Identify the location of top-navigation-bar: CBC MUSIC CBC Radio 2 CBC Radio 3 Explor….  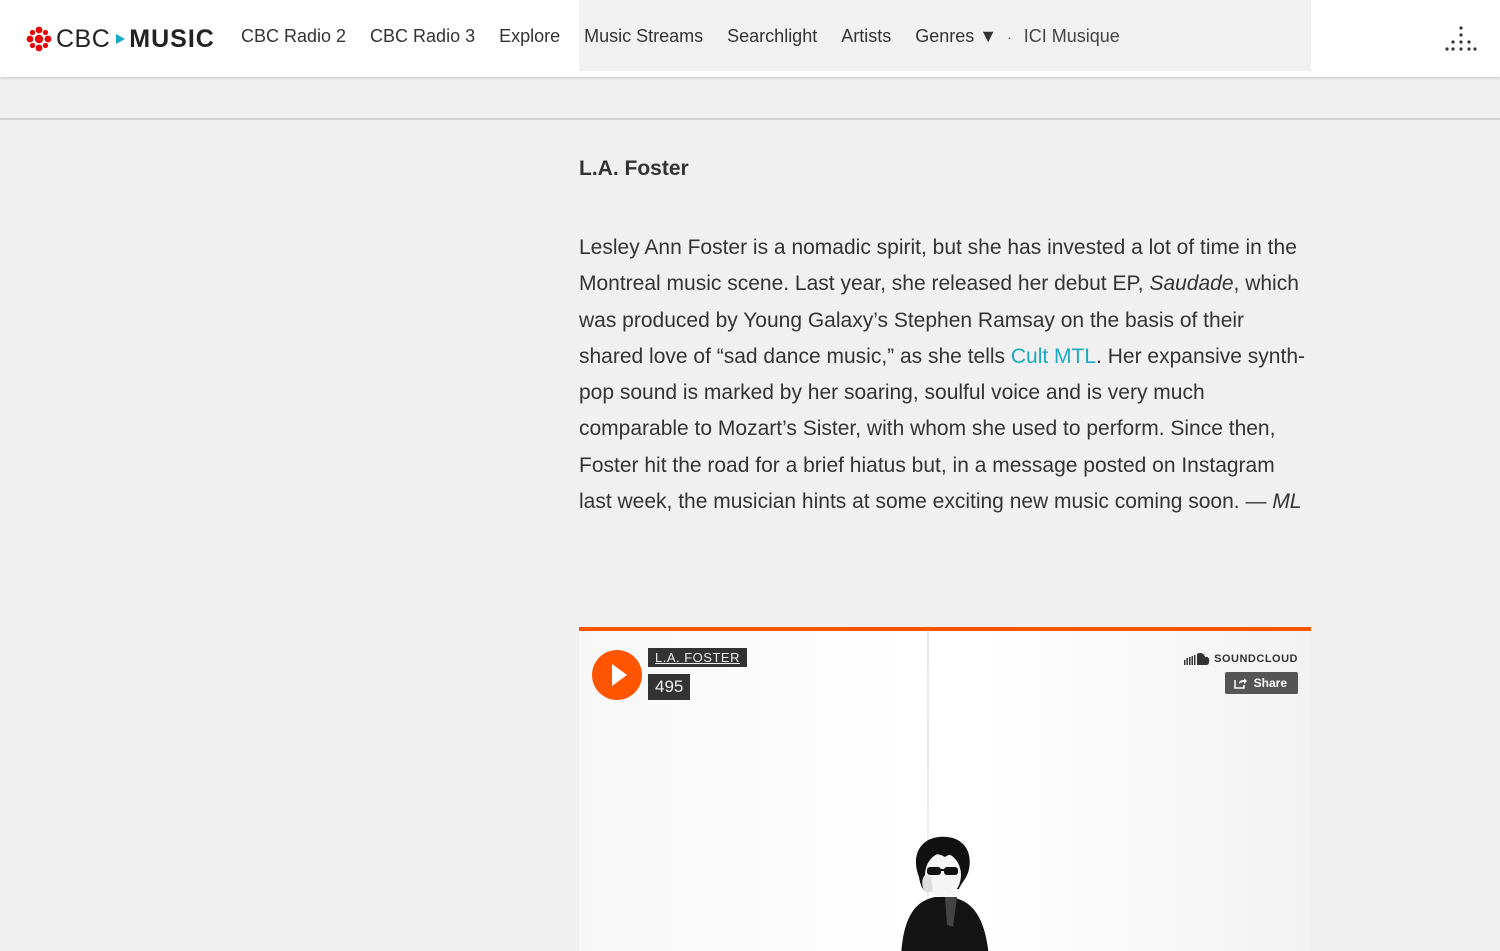
(750, 38).